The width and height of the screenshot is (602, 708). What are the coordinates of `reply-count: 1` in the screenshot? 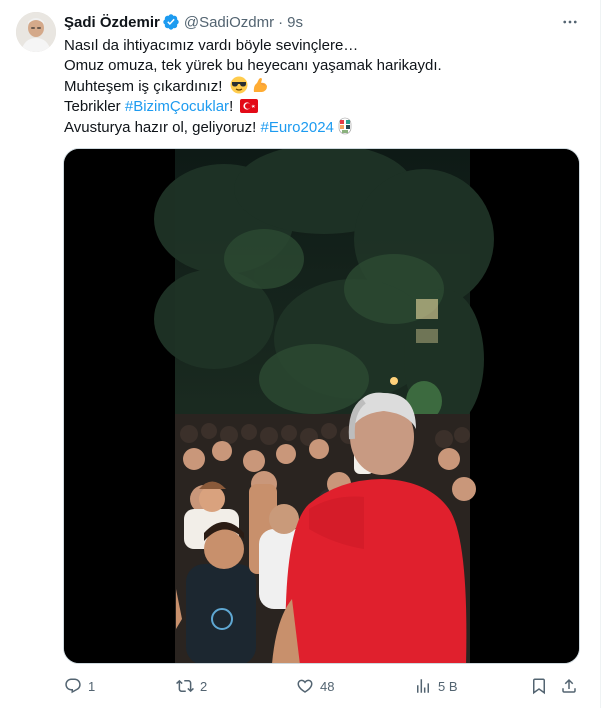 It's located at (92, 686).